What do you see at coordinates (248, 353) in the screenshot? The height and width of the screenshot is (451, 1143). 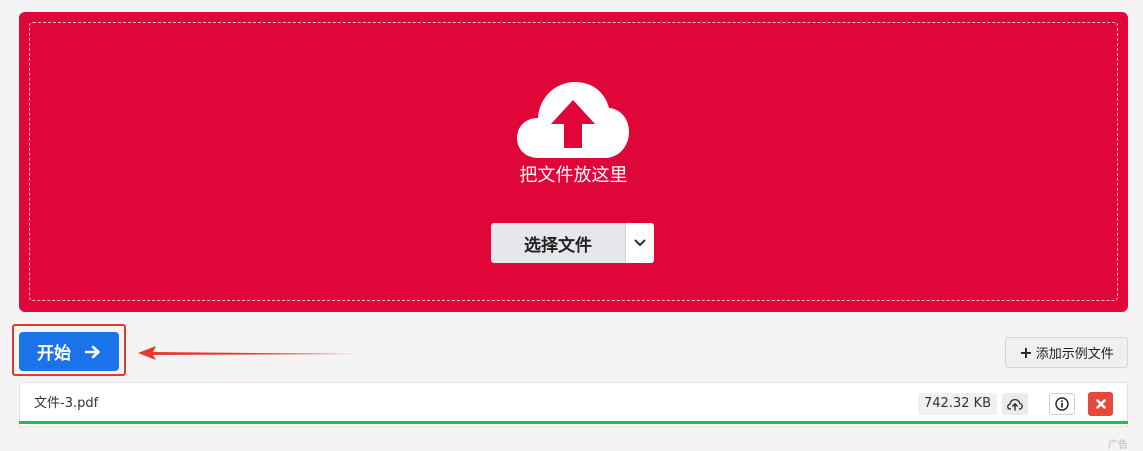 I see `annotation-arrow` at bounding box center [248, 353].